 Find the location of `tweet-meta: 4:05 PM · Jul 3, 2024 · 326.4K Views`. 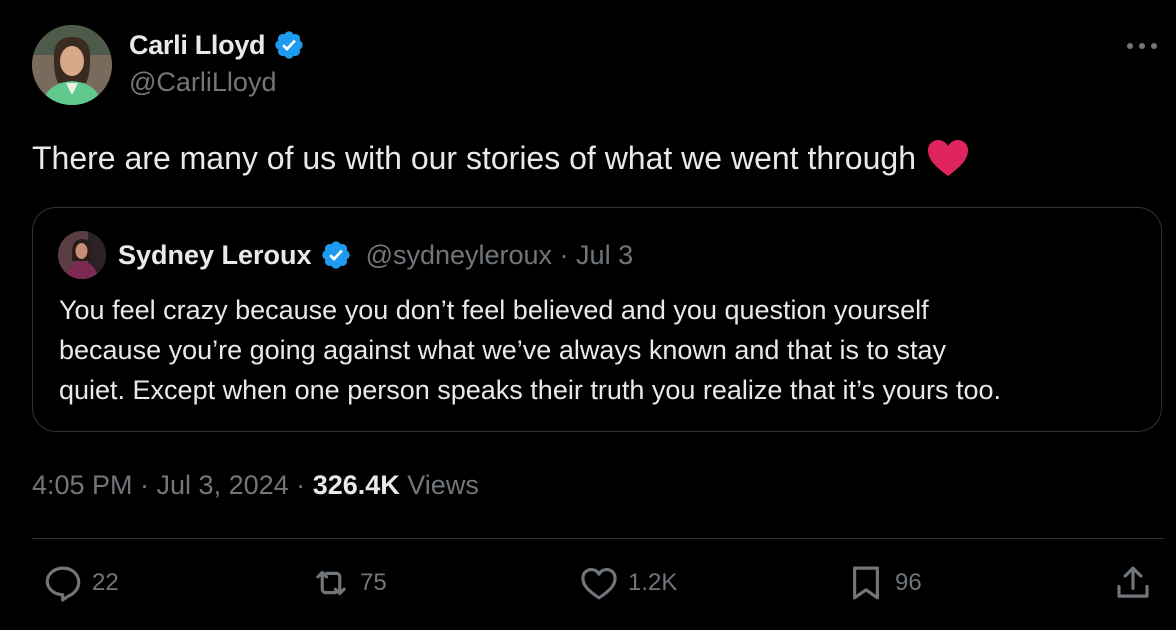

tweet-meta: 4:05 PM · Jul 3, 2024 · 326.4K Views is located at coordinates (255, 485).